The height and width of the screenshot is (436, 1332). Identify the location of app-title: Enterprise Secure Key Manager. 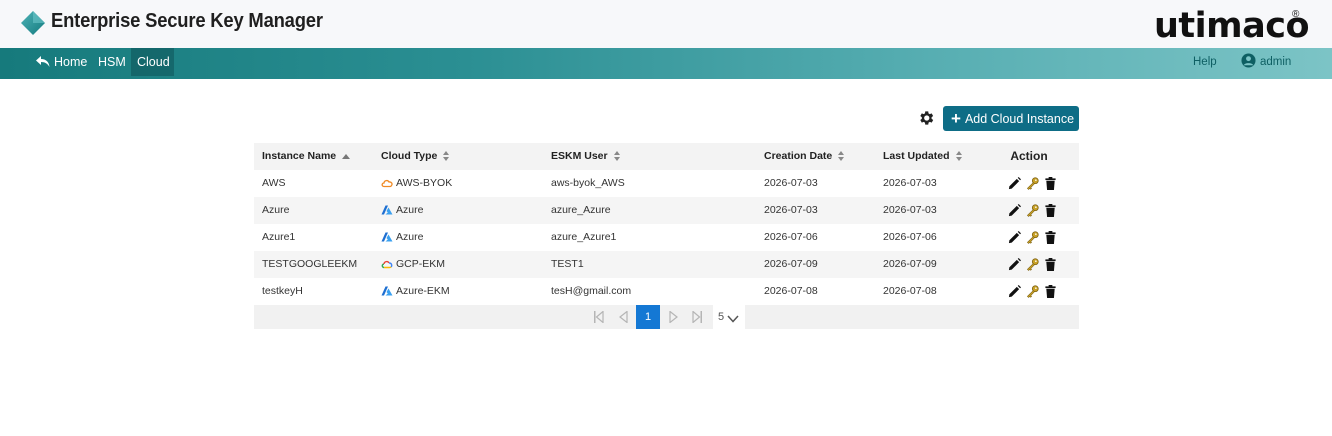
(187, 21).